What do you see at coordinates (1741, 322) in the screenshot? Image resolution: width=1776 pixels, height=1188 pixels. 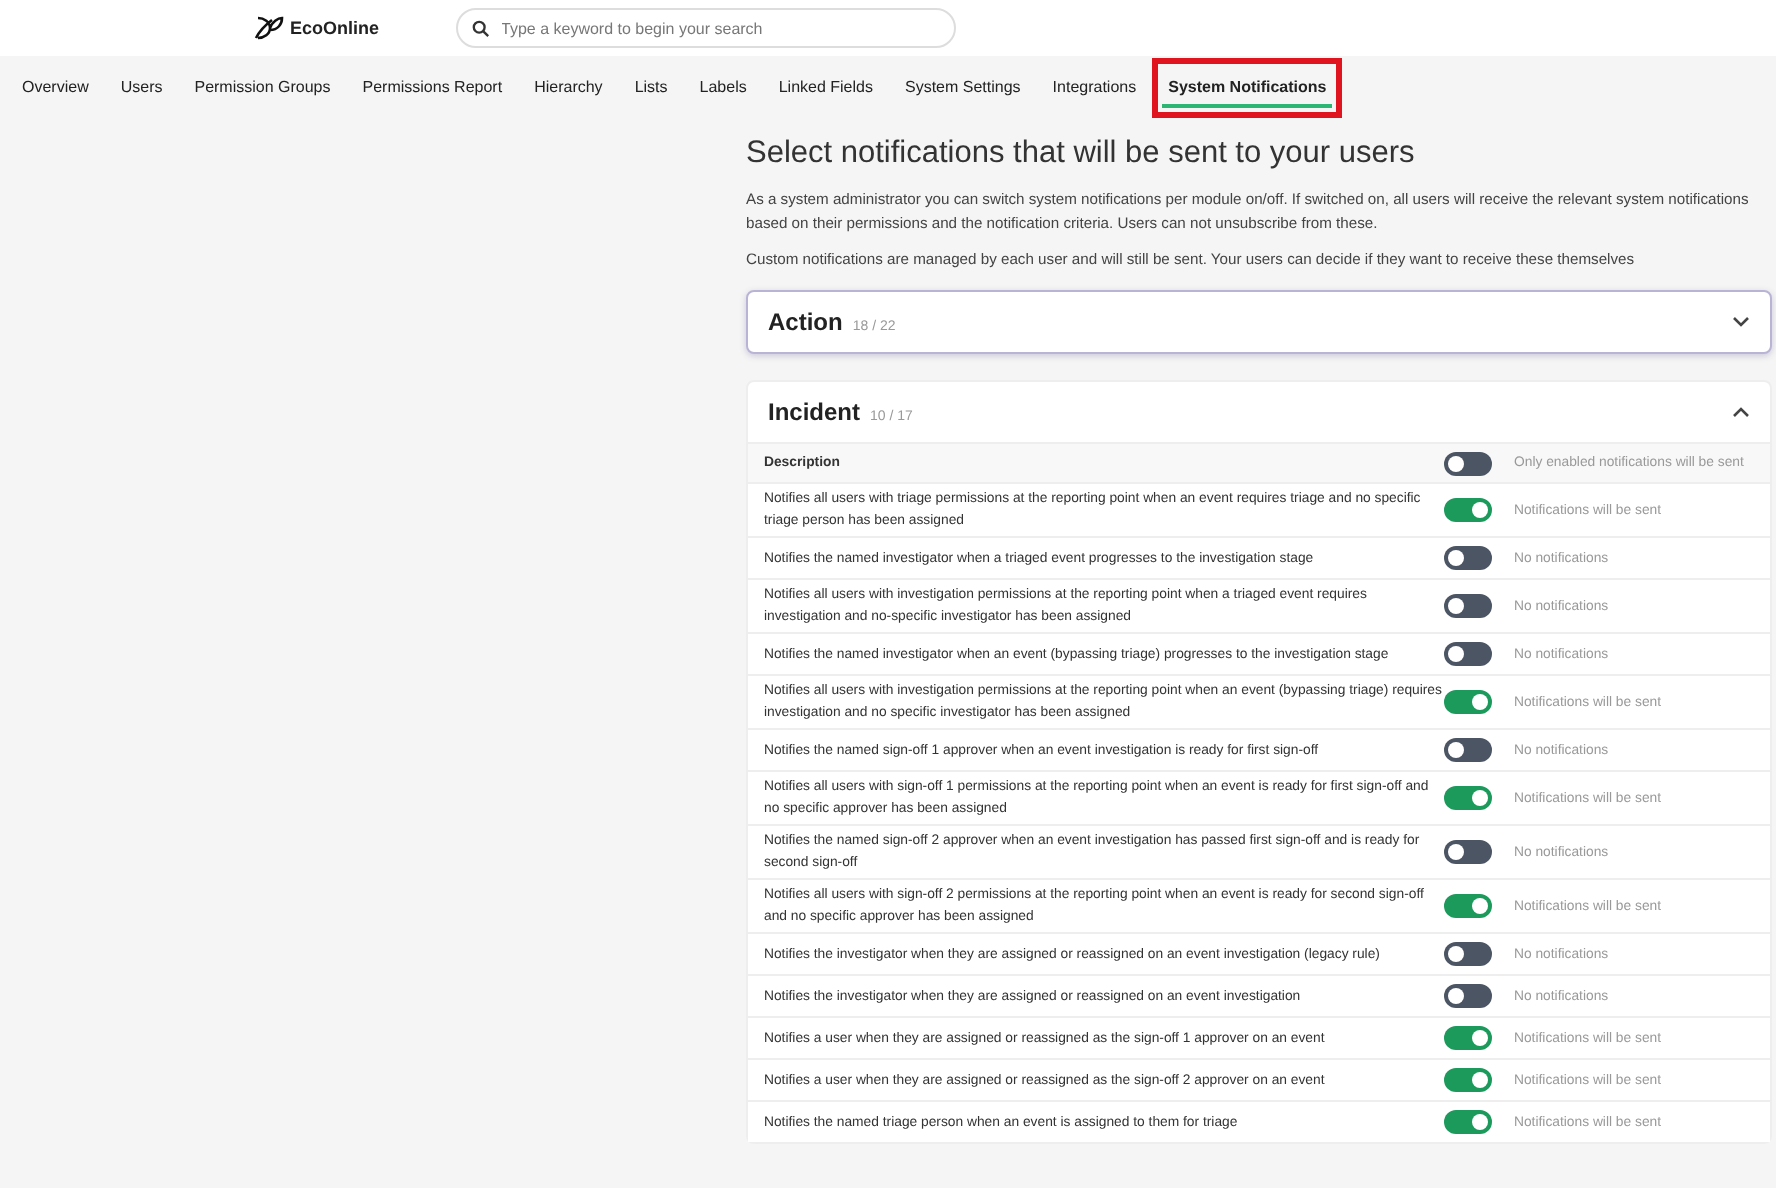 I see `chevron-down-icon` at bounding box center [1741, 322].